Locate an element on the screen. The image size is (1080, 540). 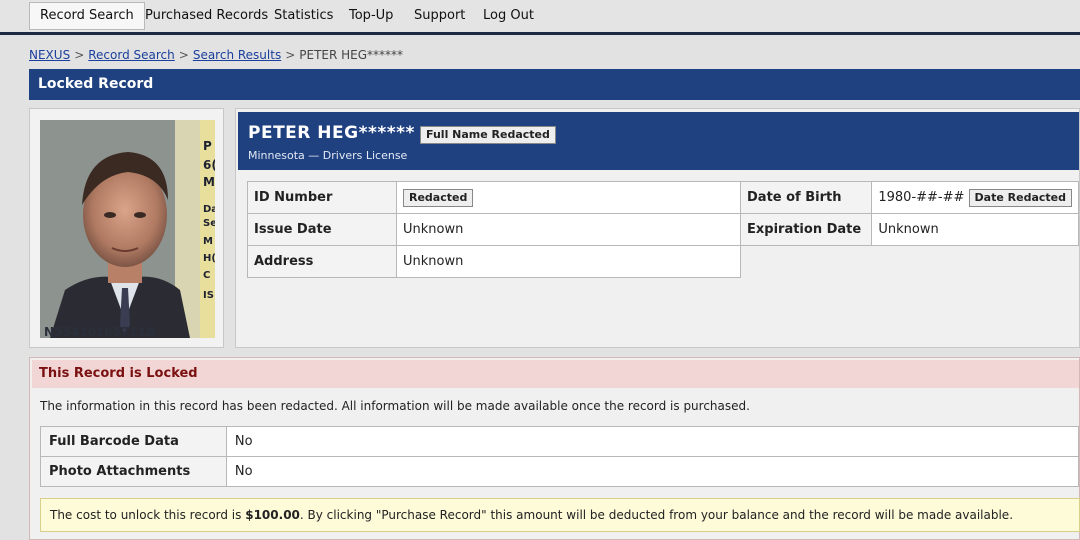
nav-statistics: Statistics is located at coordinates (303, 16).